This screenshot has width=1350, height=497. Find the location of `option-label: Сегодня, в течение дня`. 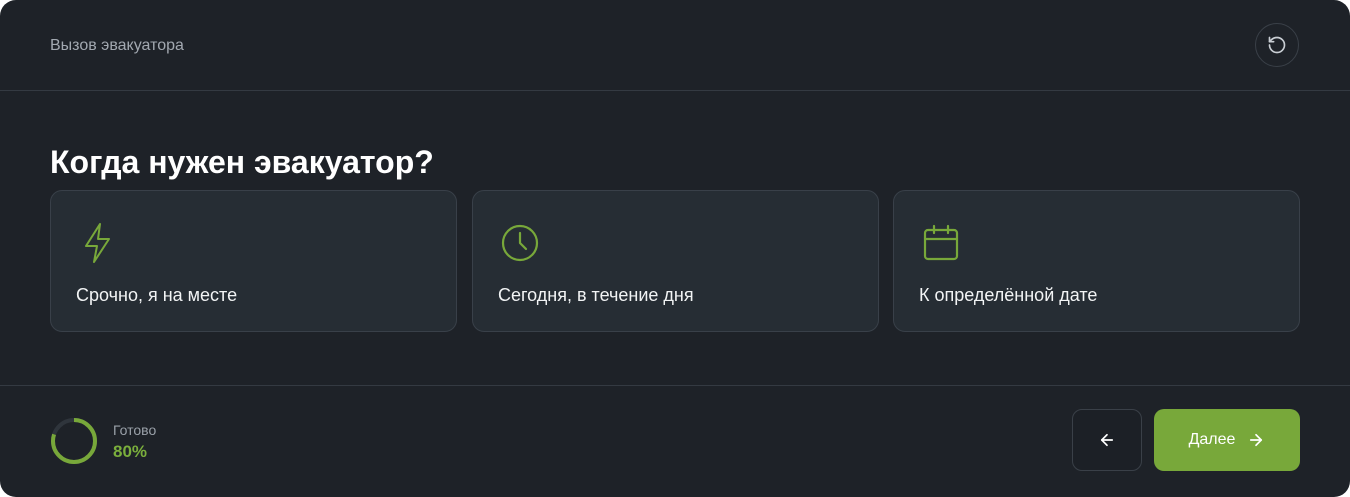

option-label: Сегодня, в течение дня is located at coordinates (596, 295).